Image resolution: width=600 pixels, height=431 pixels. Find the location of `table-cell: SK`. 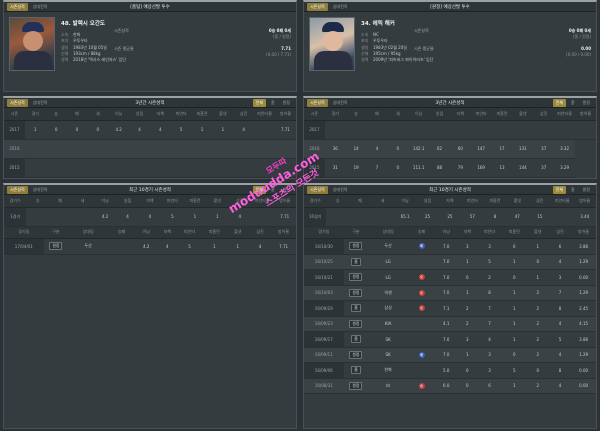

table-cell: SK is located at coordinates (388, 339).